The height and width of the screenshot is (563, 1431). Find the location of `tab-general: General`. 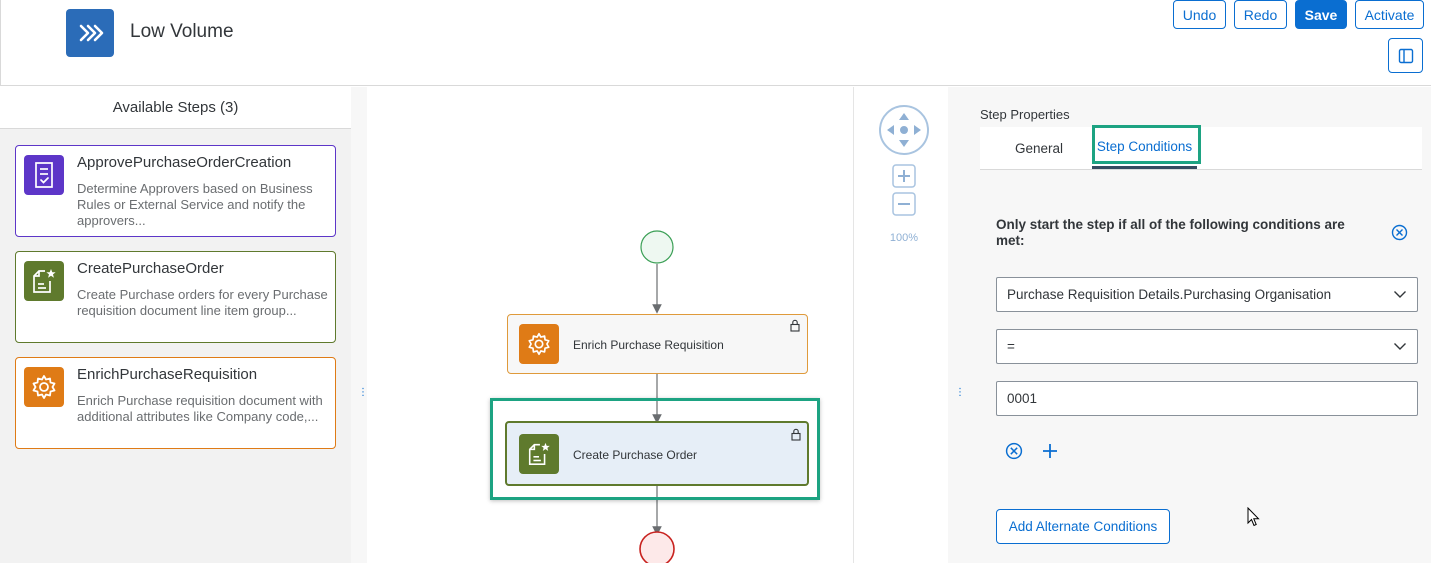

tab-general: General is located at coordinates (1039, 148).